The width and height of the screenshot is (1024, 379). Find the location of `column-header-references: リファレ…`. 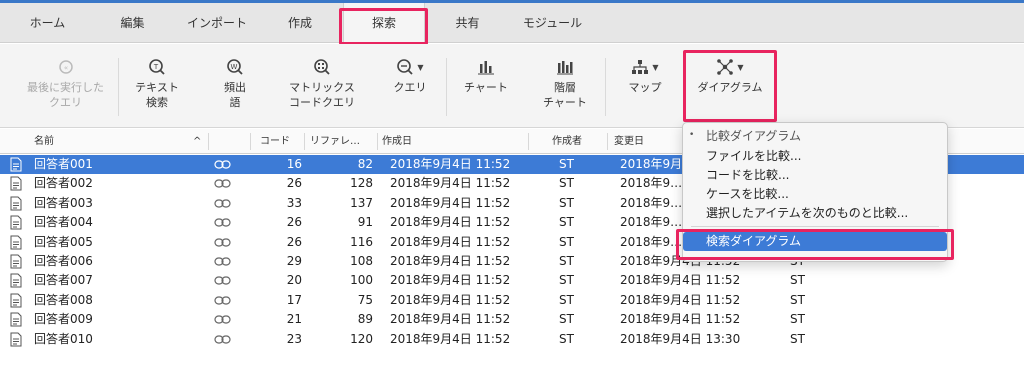

column-header-references: リファレ… is located at coordinates (335, 141).